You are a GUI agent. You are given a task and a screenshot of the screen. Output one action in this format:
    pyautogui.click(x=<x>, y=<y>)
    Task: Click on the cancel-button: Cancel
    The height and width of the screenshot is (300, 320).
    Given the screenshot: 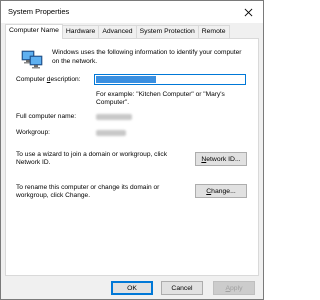 What is the action you would take?
    pyautogui.click(x=182, y=288)
    